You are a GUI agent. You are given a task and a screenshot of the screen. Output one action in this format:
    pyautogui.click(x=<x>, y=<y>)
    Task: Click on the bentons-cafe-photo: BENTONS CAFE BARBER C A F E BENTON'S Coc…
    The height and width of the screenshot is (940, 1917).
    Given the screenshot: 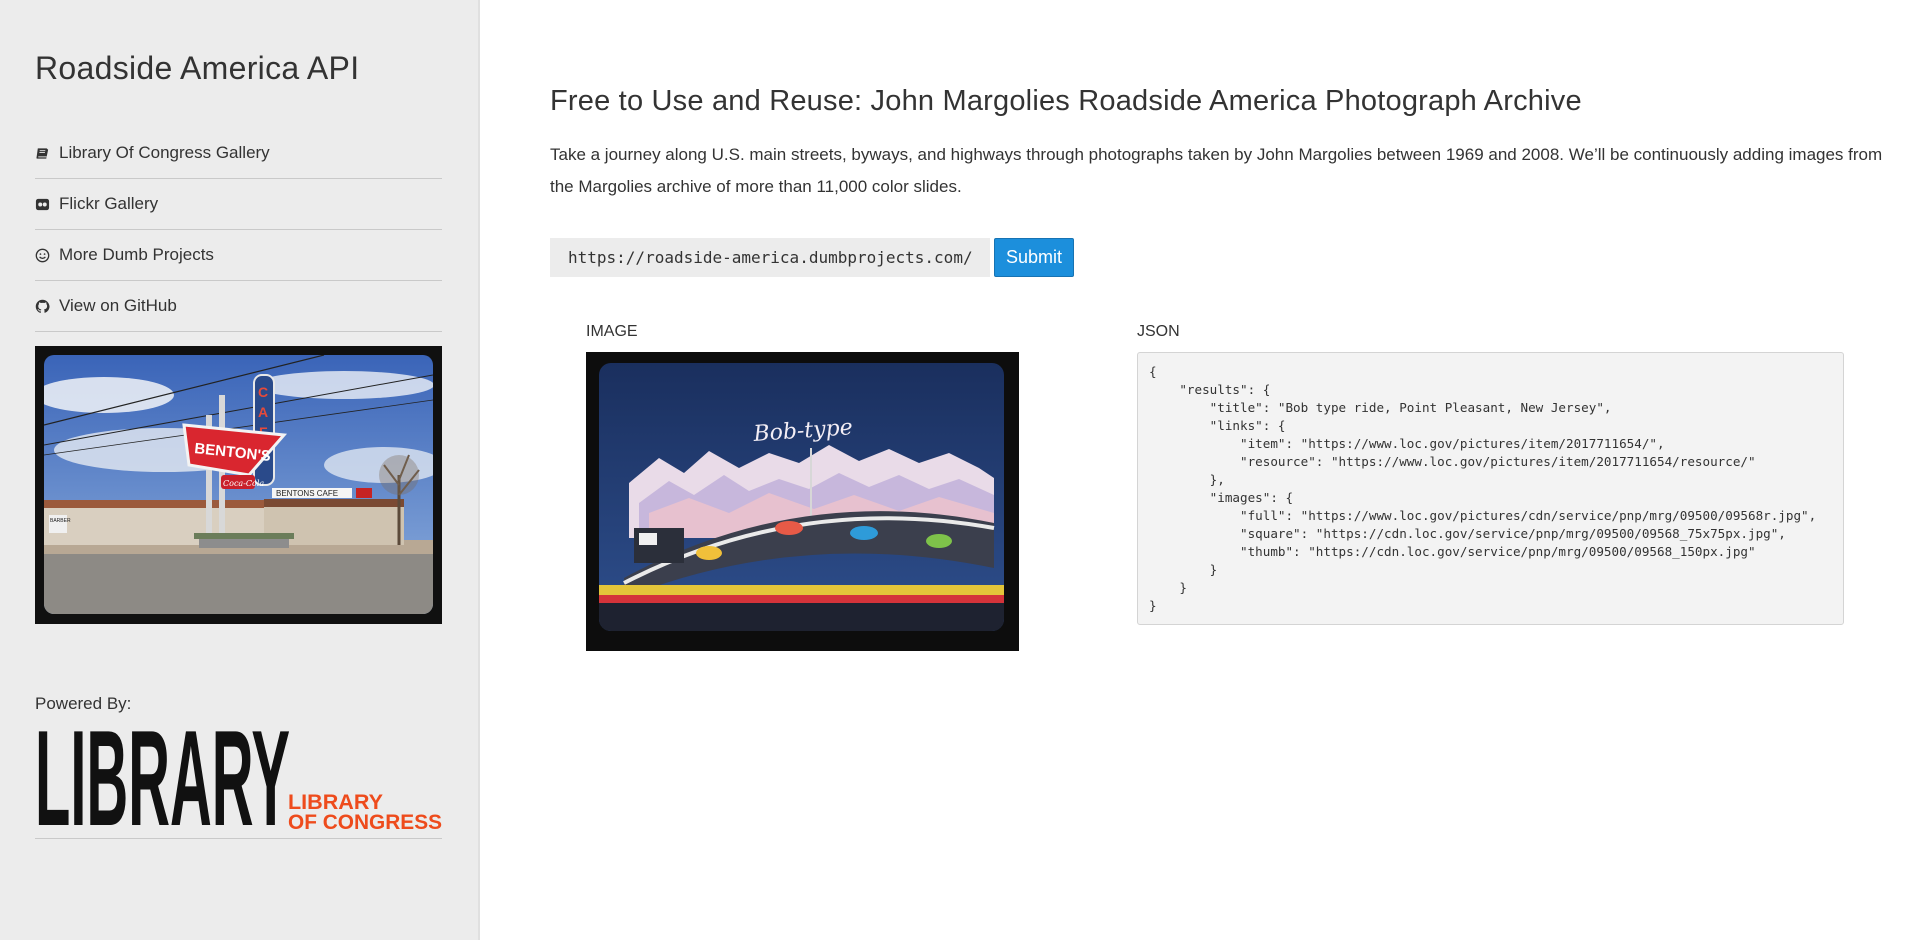 What is the action you would take?
    pyautogui.click(x=238, y=484)
    